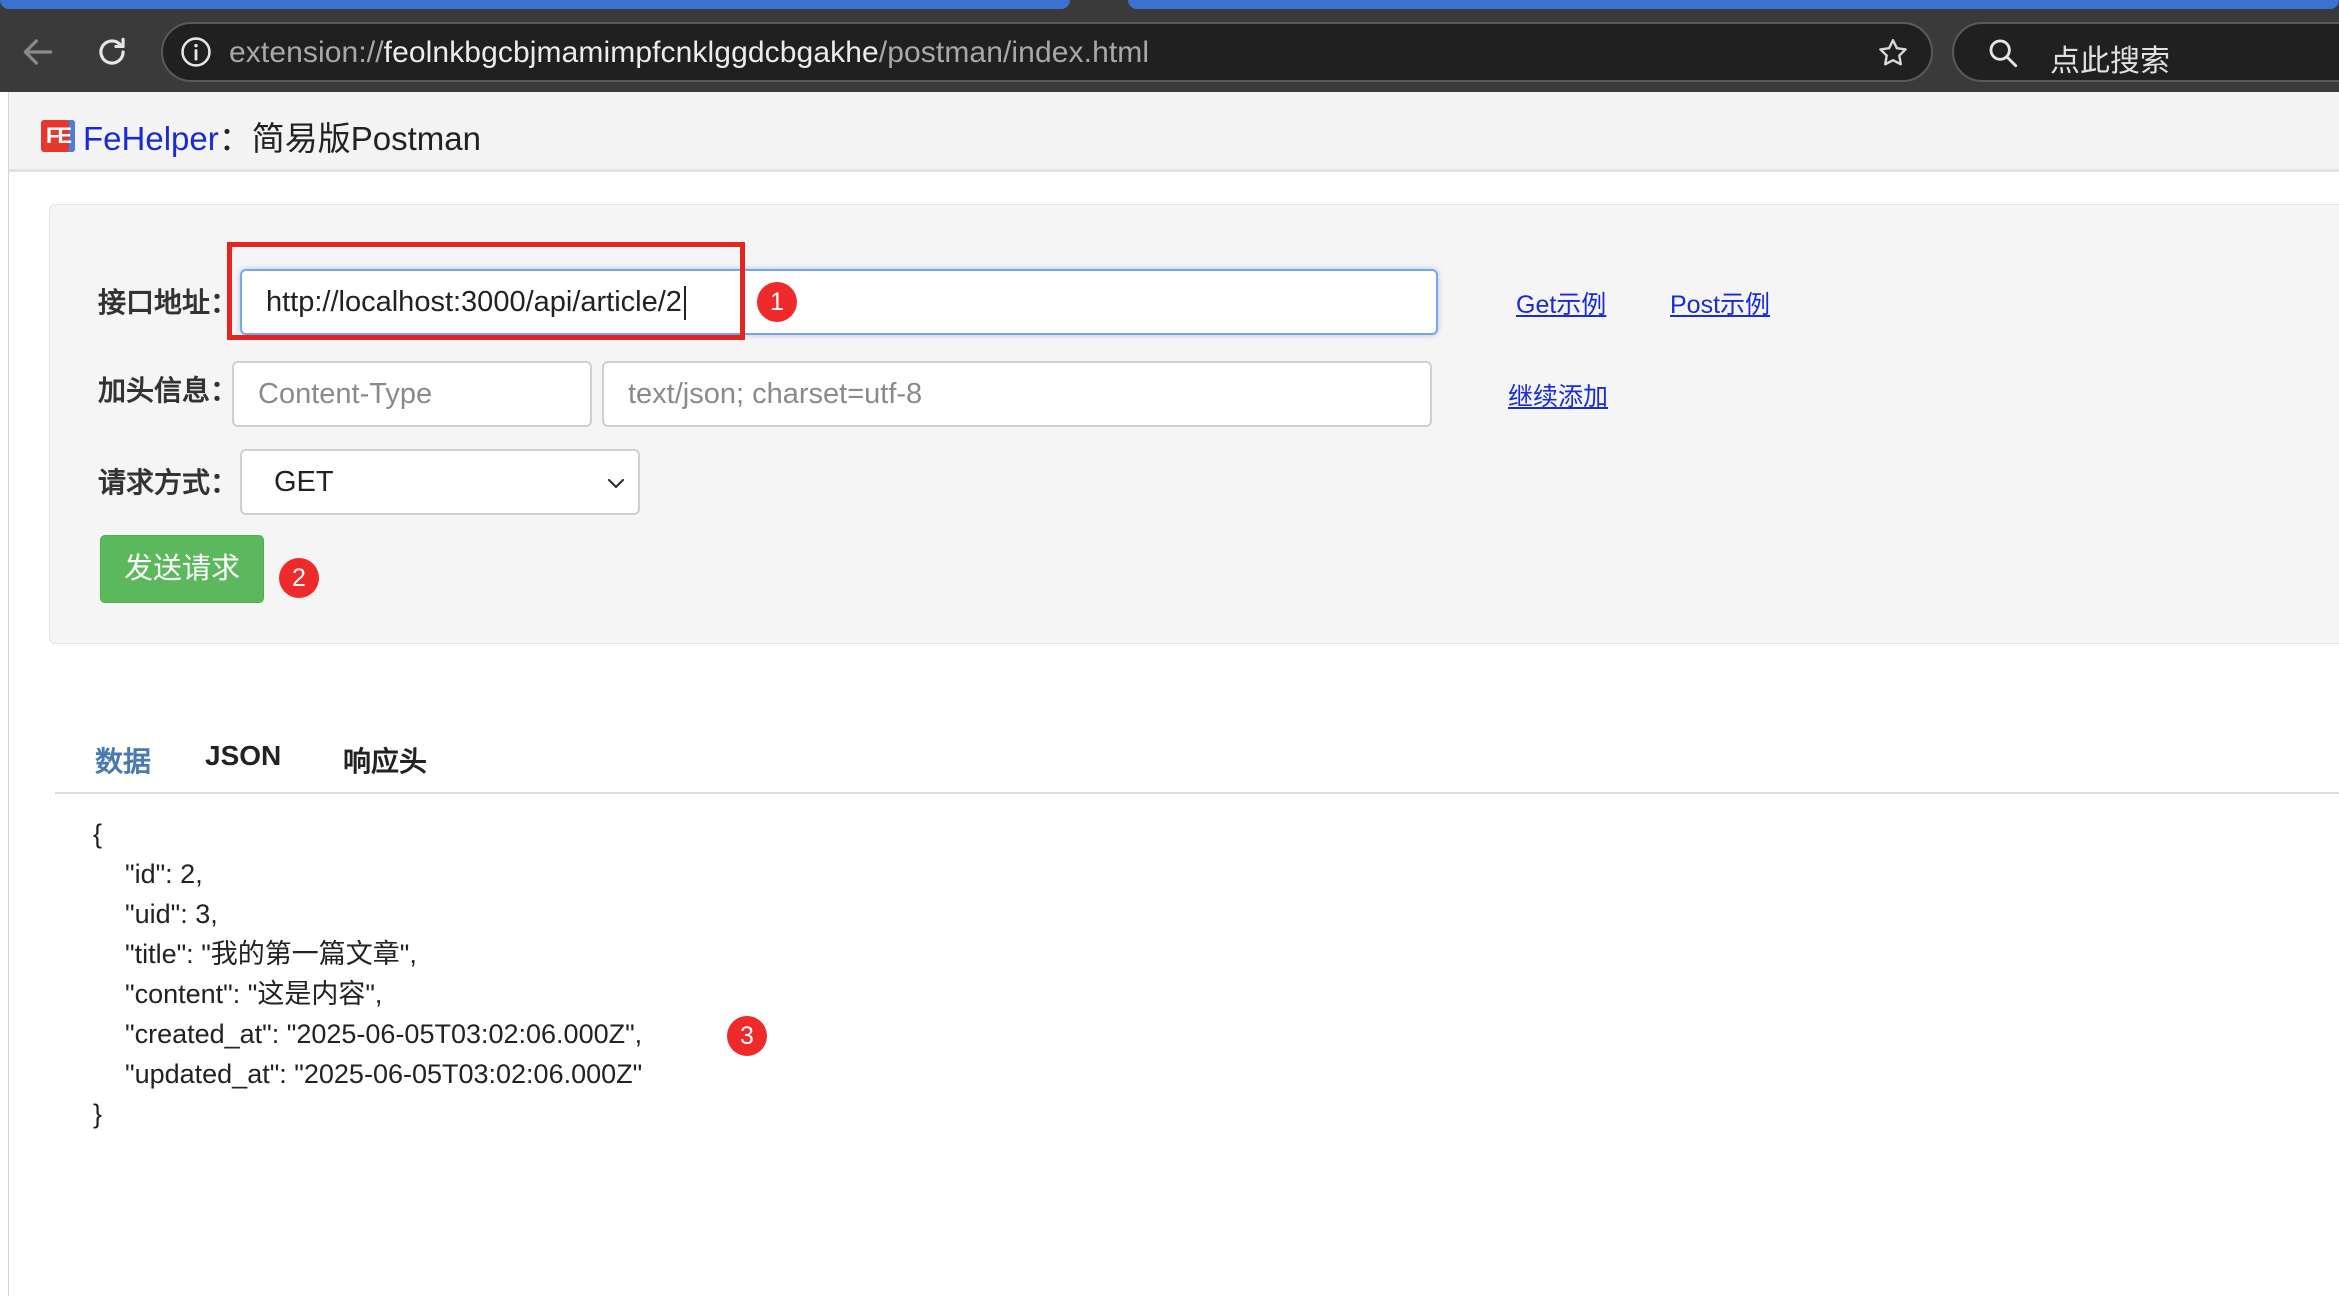  I want to click on url-path: /postman/index.html, so click(1014, 52).